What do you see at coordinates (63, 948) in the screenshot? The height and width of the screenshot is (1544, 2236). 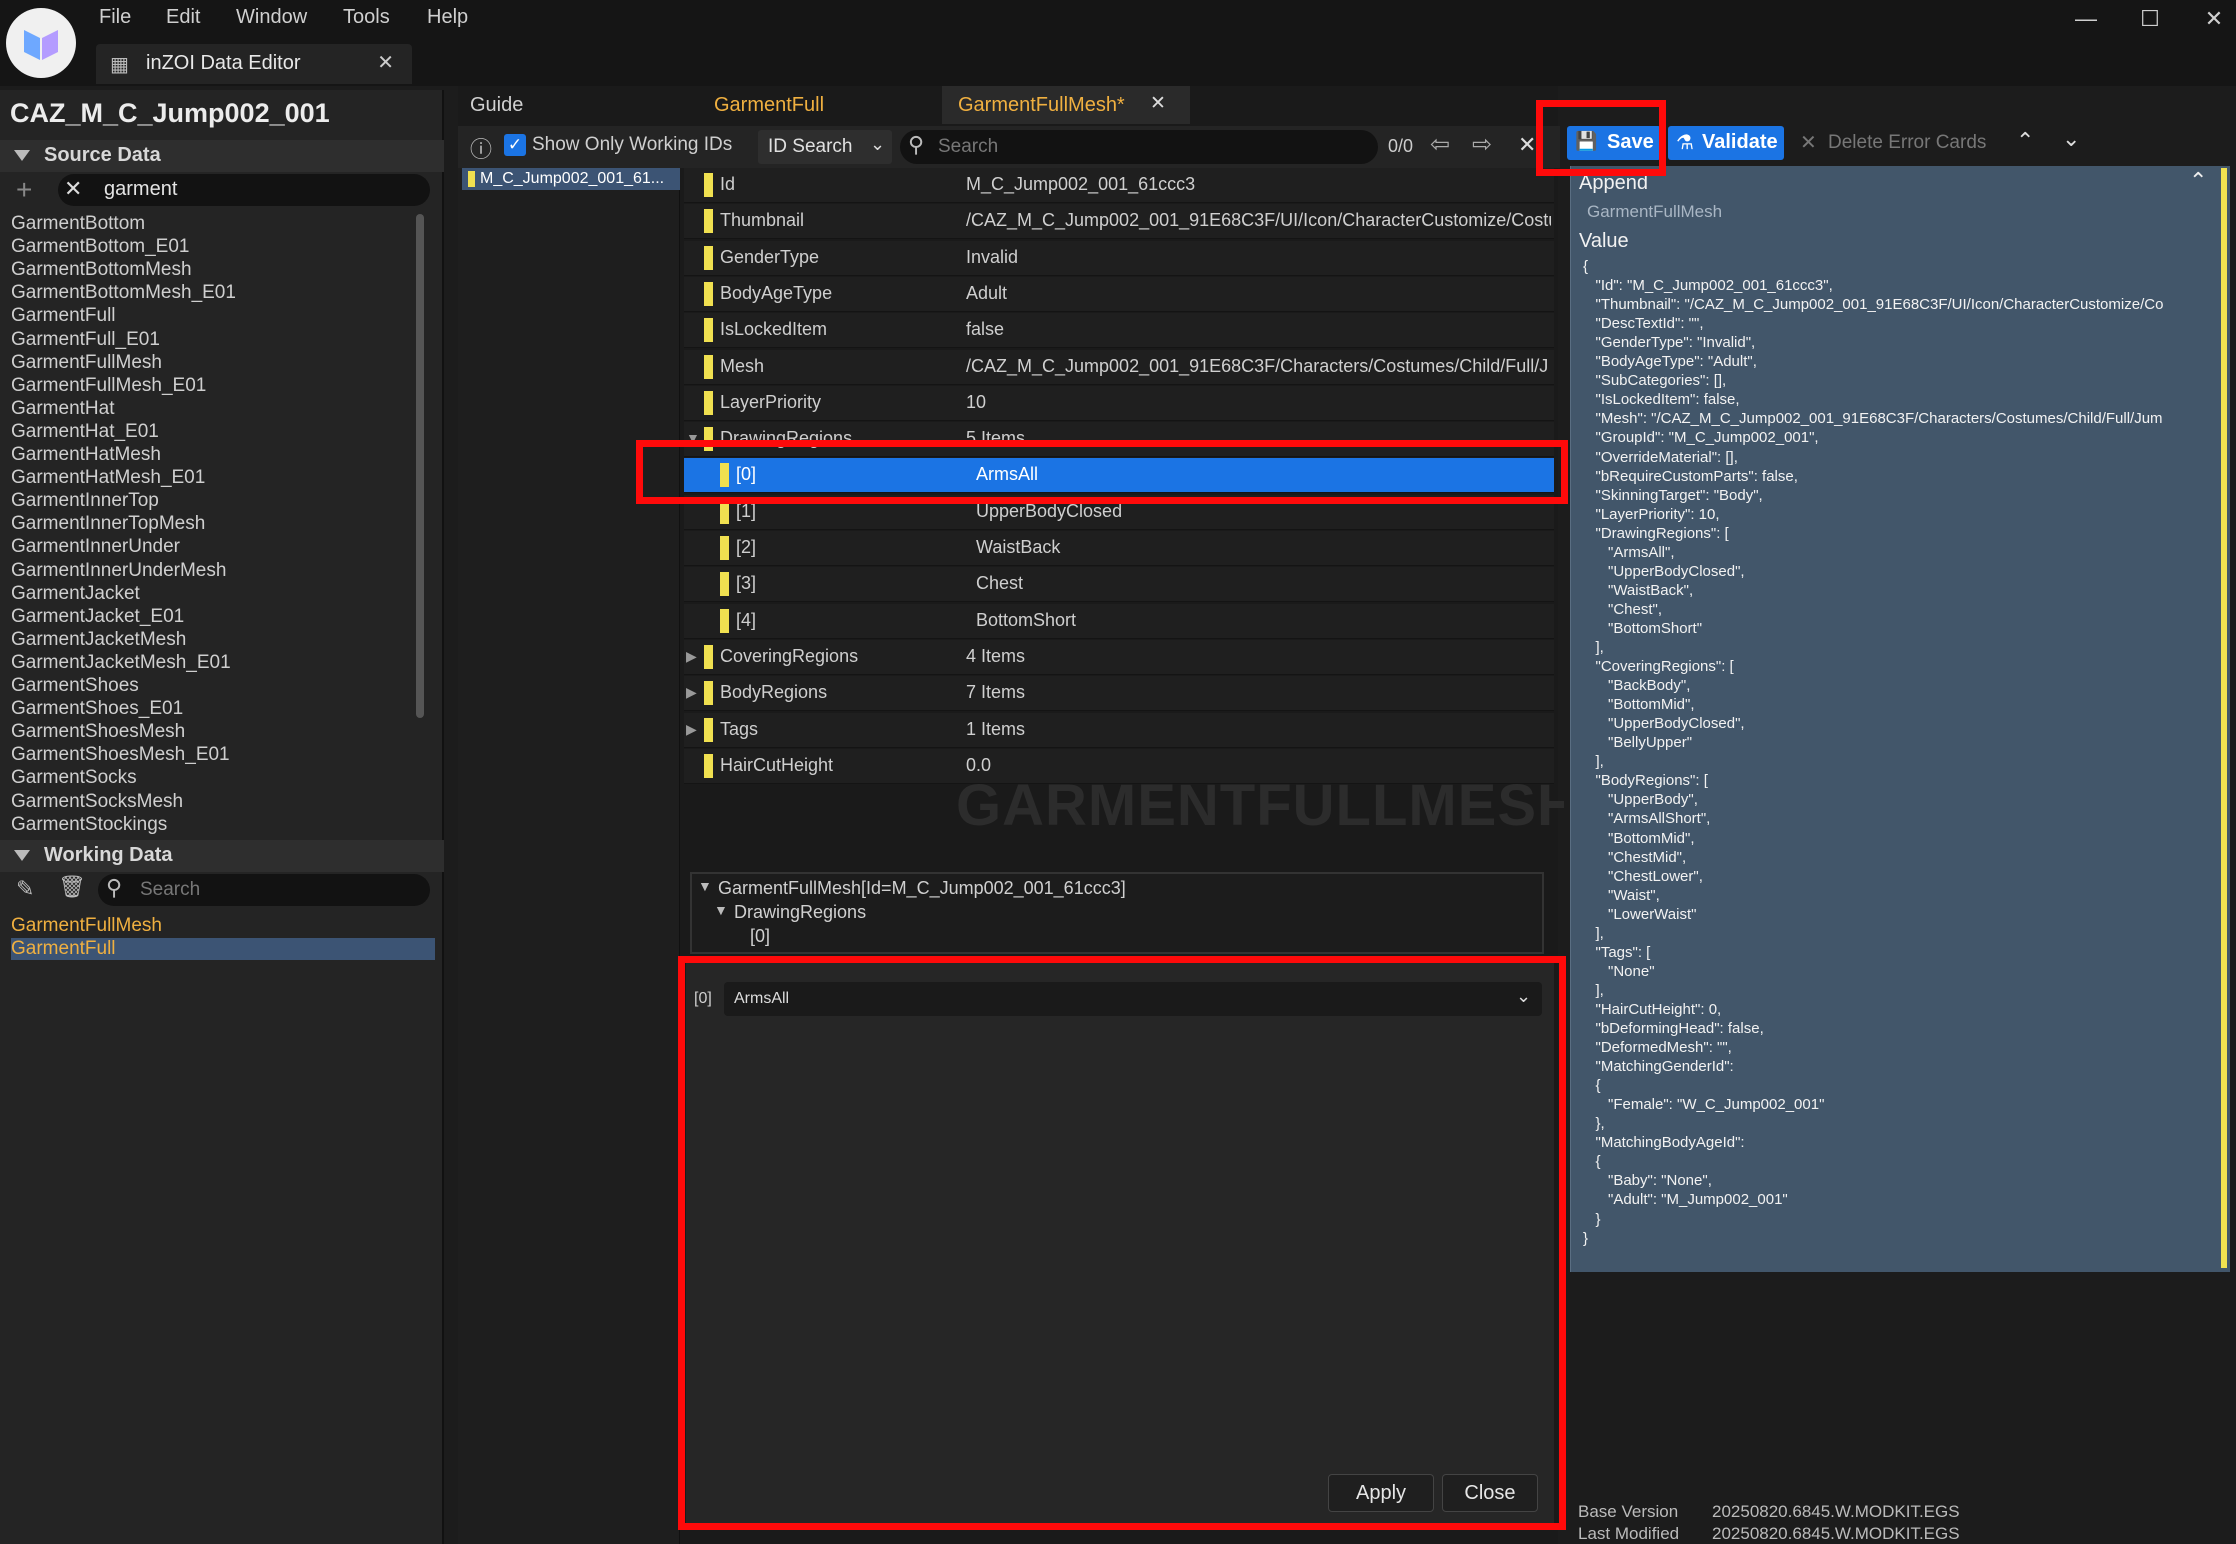 I see `working-item: GarmentFull` at bounding box center [63, 948].